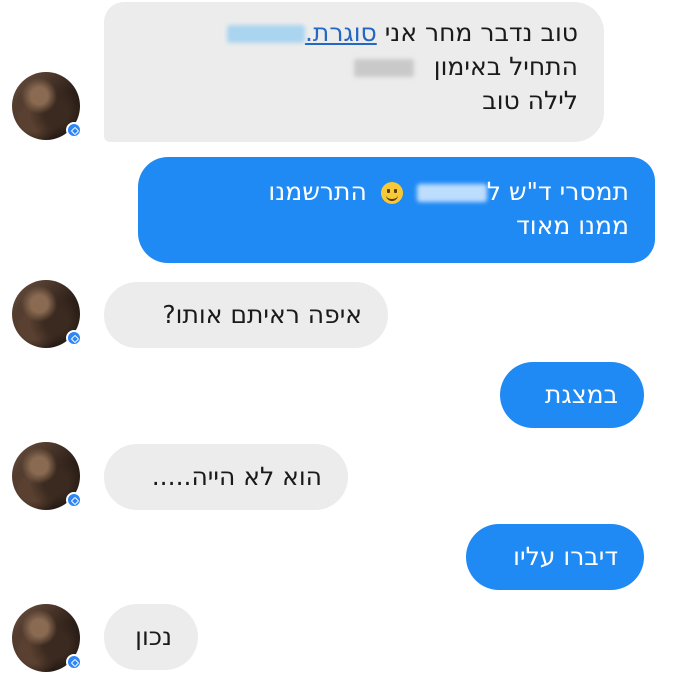 The image size is (700, 680). Describe the element at coordinates (505, 66) in the screenshot. I see `message-text: התחיל באימון` at that location.